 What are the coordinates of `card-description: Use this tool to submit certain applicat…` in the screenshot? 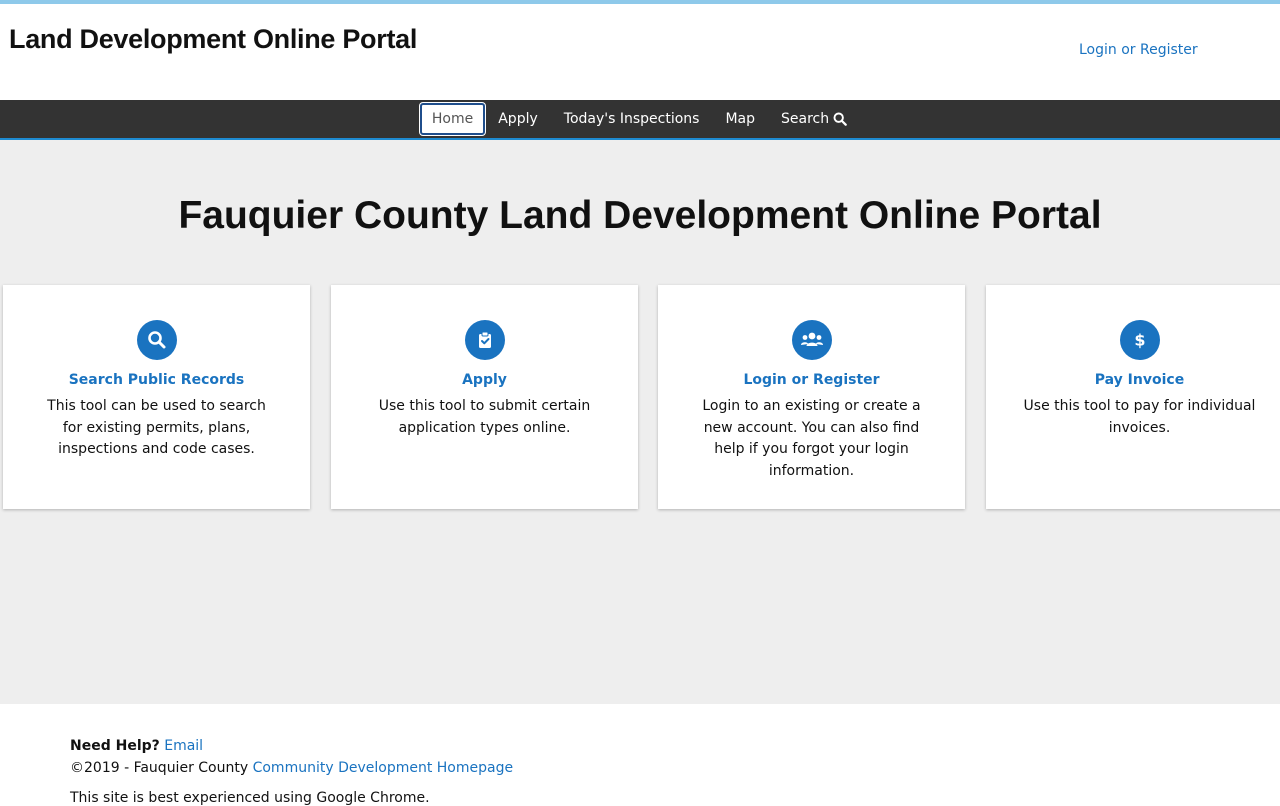 It's located at (484, 417).